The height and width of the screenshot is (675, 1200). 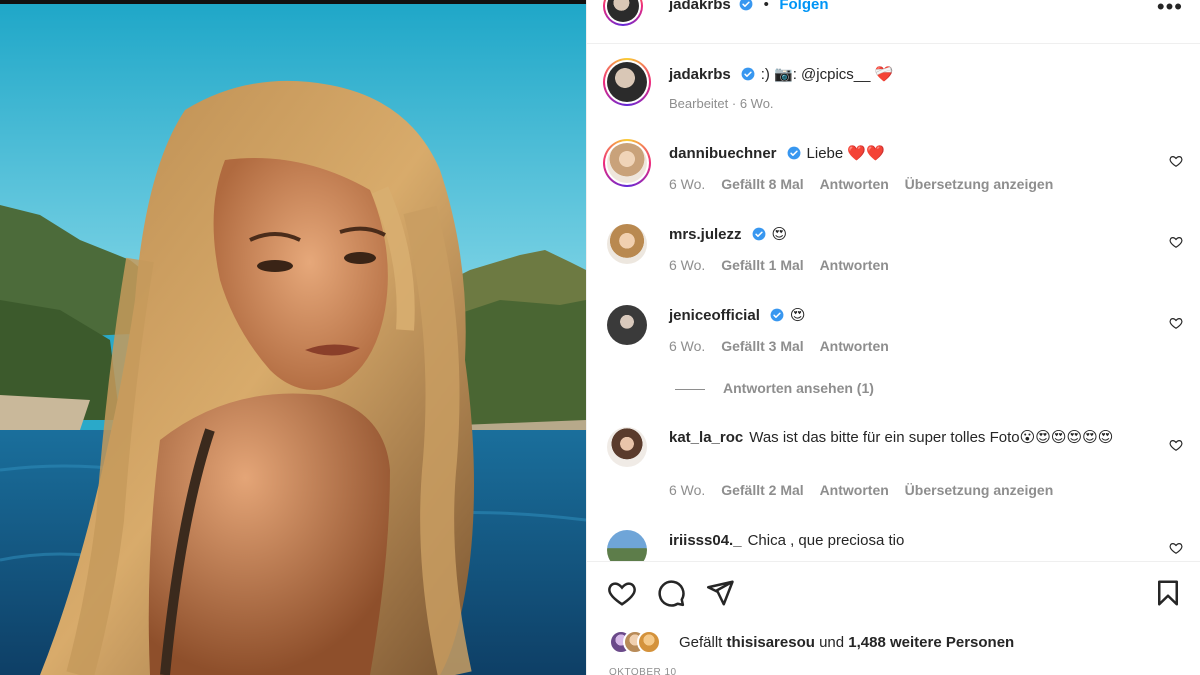 I want to click on bookmark-icon, so click(x=1168, y=593).